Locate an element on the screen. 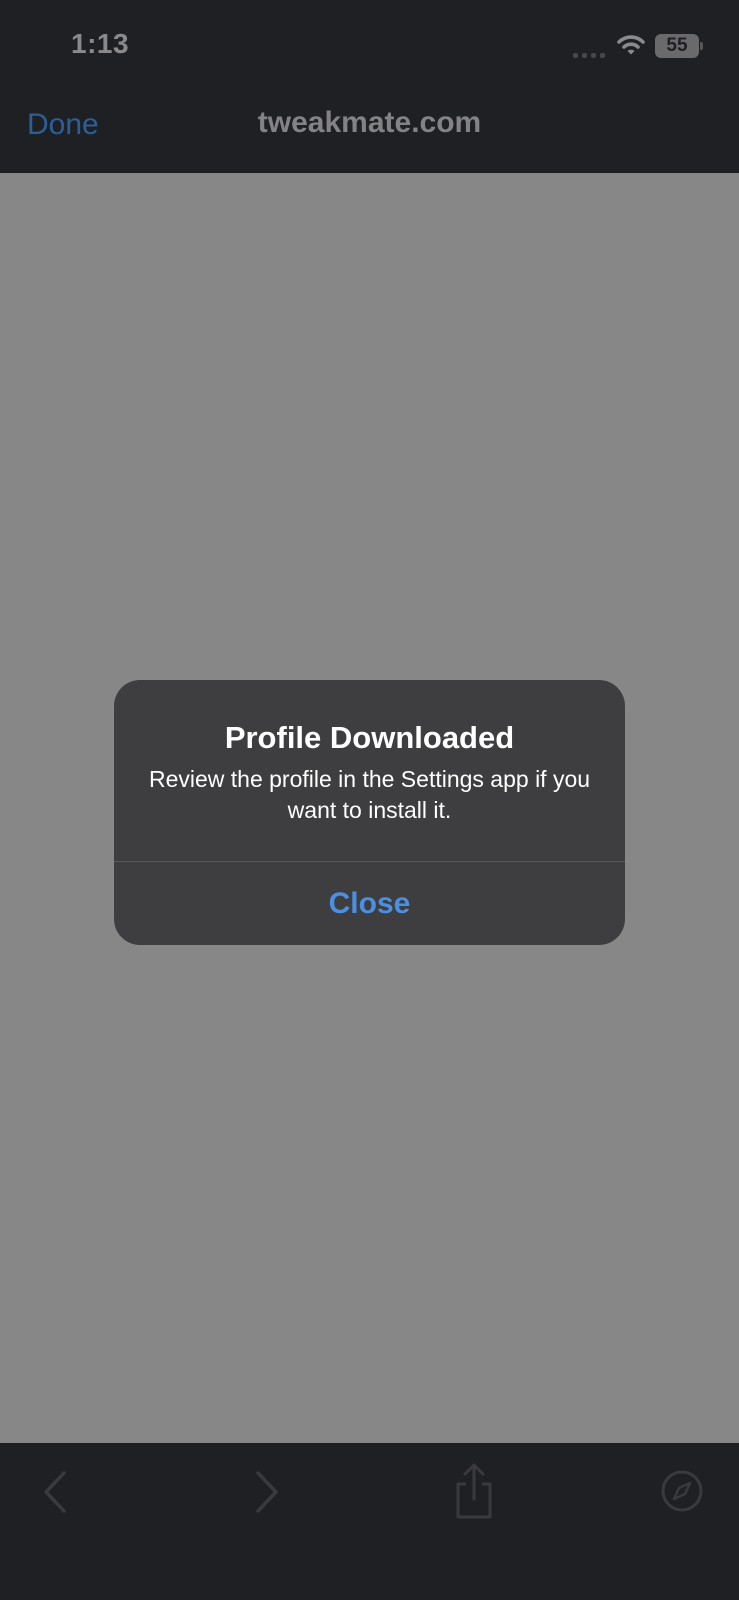 This screenshot has width=739, height=1600. nav-bar: Done tweakmate.com is located at coordinates (369, 131).